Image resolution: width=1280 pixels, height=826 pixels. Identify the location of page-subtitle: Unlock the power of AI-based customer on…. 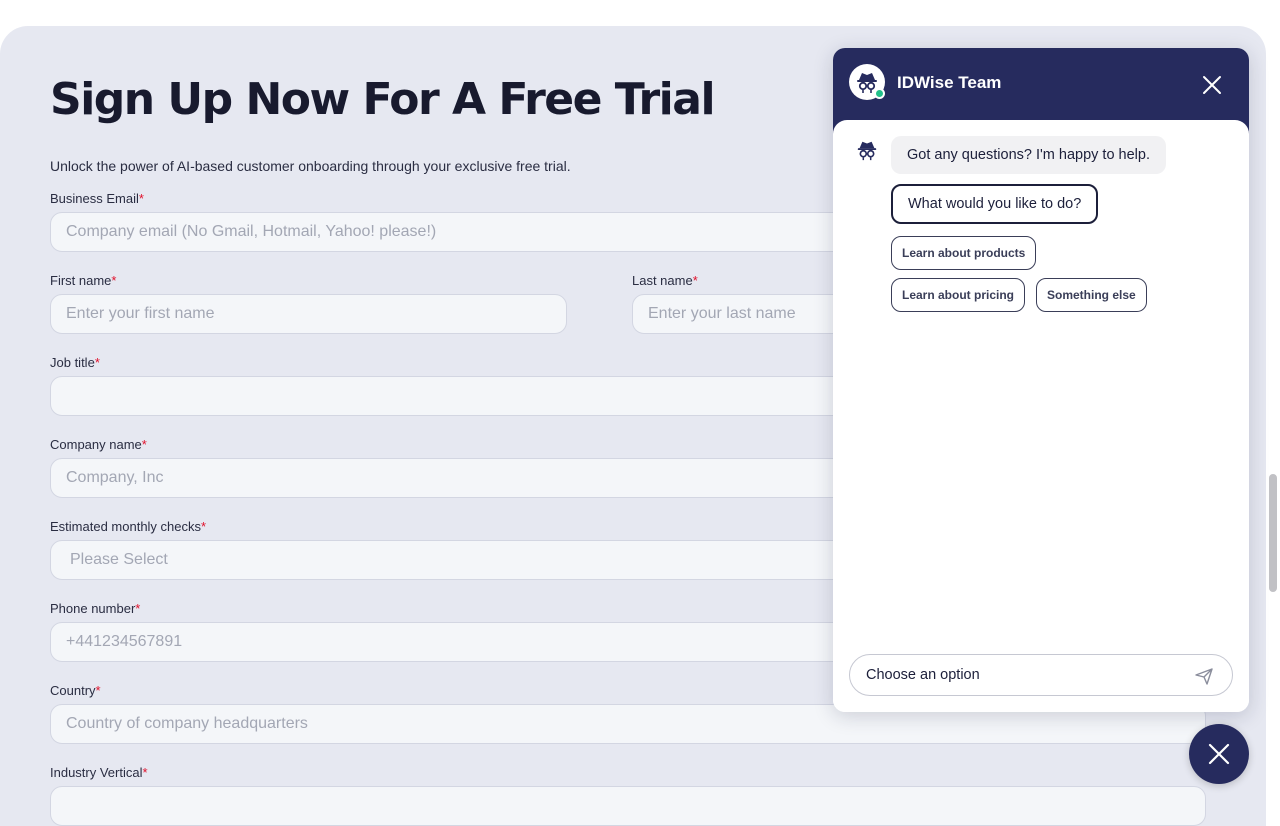
(310, 166).